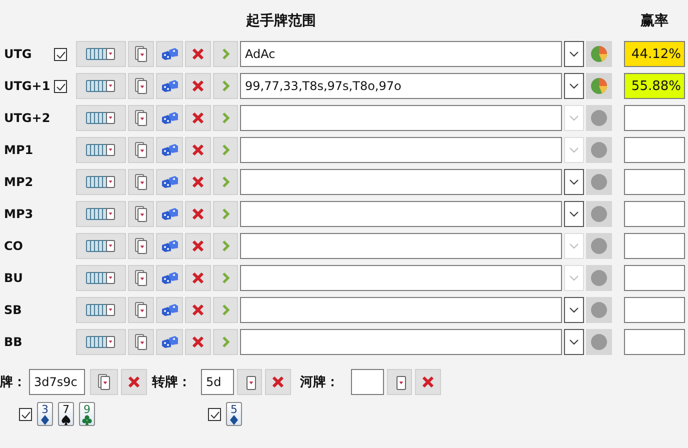 Image resolution: width=688 pixels, height=448 pixels. Describe the element at coordinates (217, 382) in the screenshot. I see `turn-field: 5d` at that location.